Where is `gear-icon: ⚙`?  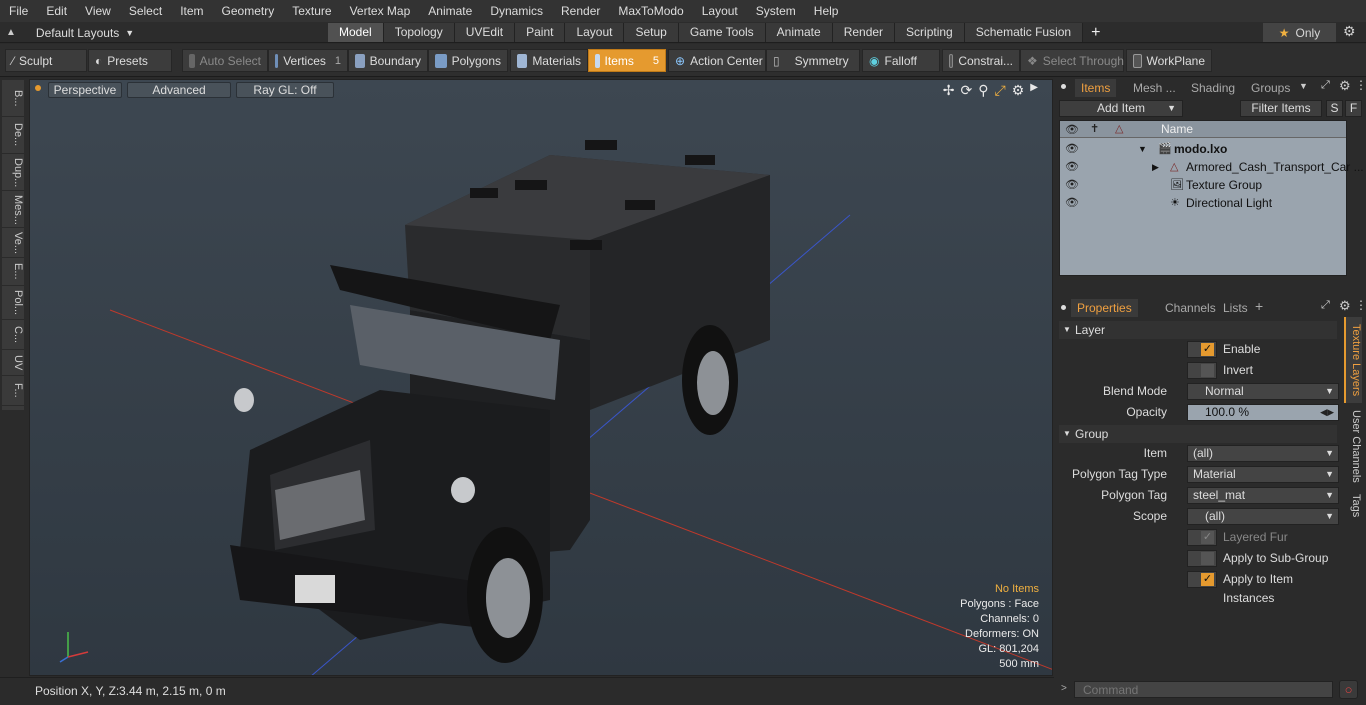 gear-icon: ⚙ is located at coordinates (1349, 31).